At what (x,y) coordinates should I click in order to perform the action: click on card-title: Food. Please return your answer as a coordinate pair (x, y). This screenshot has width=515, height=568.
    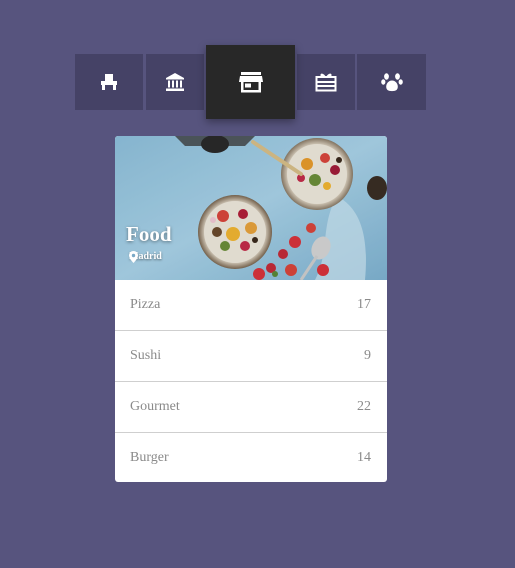
    Looking at the image, I should click on (149, 234).